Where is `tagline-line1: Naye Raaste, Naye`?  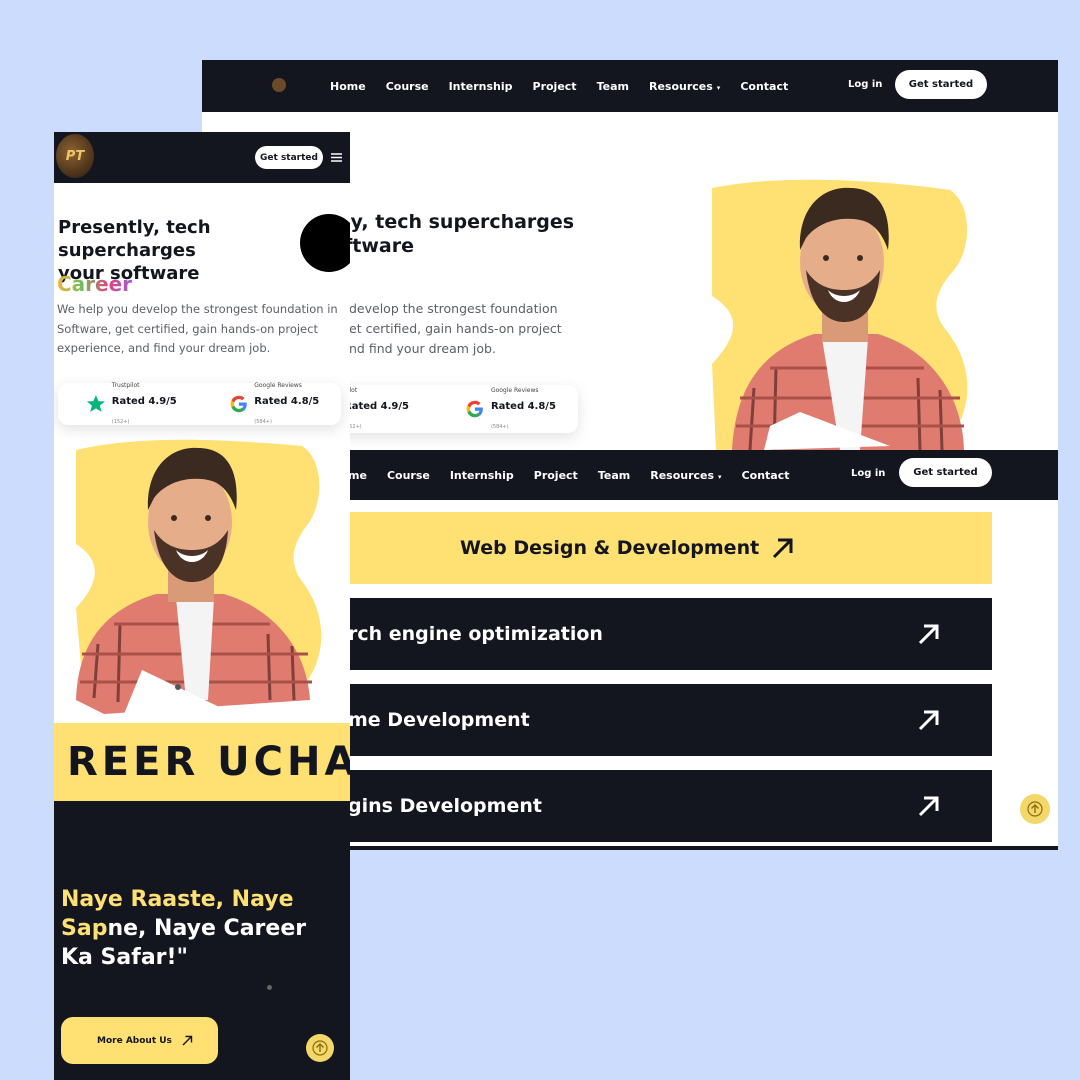
tagline-line1: Naye Raaste, Naye is located at coordinates (177, 899).